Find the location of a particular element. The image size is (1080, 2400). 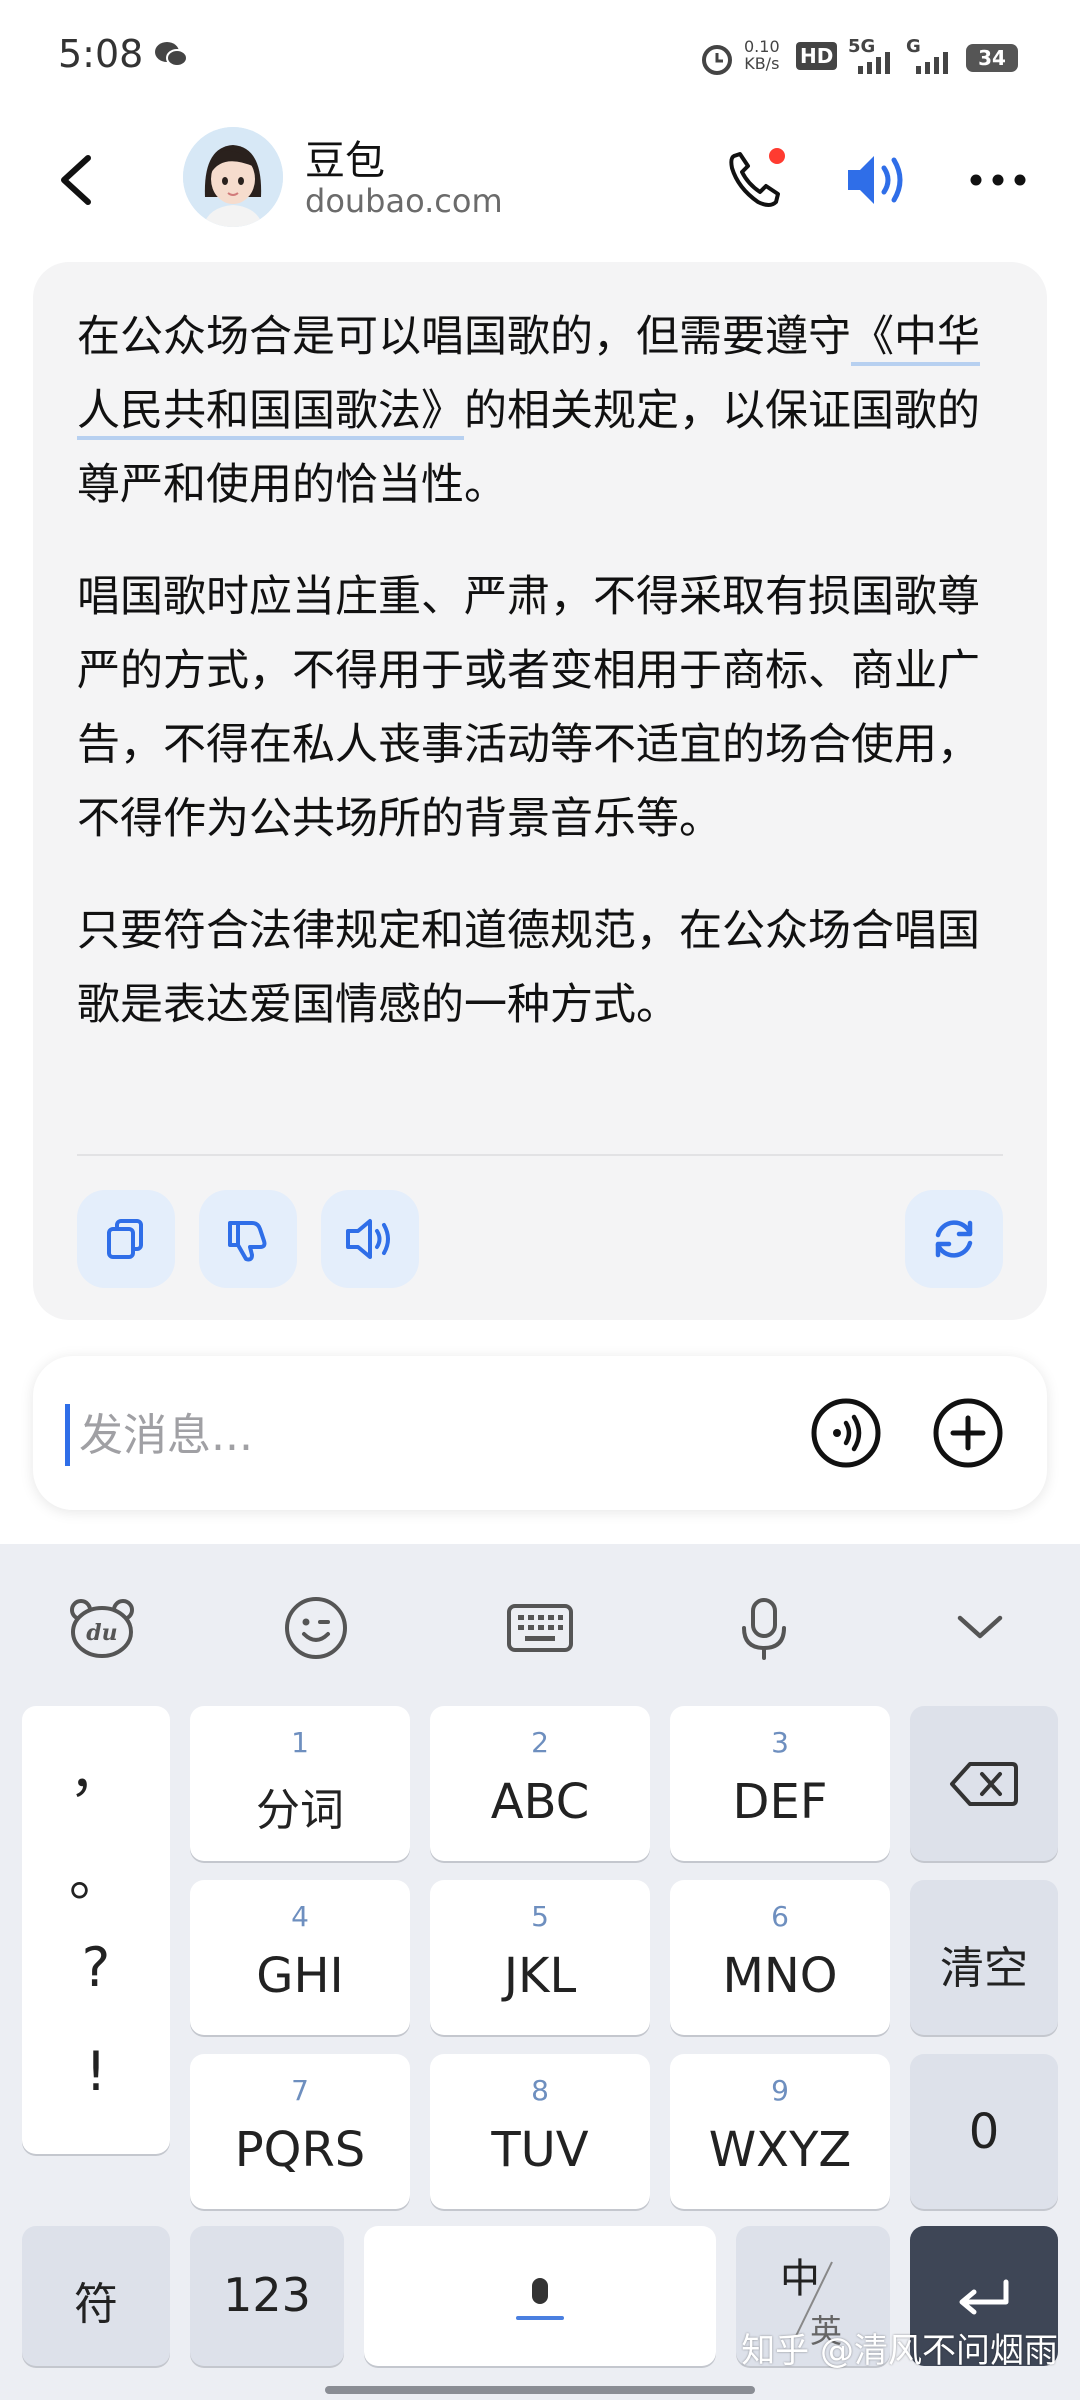

battery-icon: 34 is located at coordinates (992, 58).